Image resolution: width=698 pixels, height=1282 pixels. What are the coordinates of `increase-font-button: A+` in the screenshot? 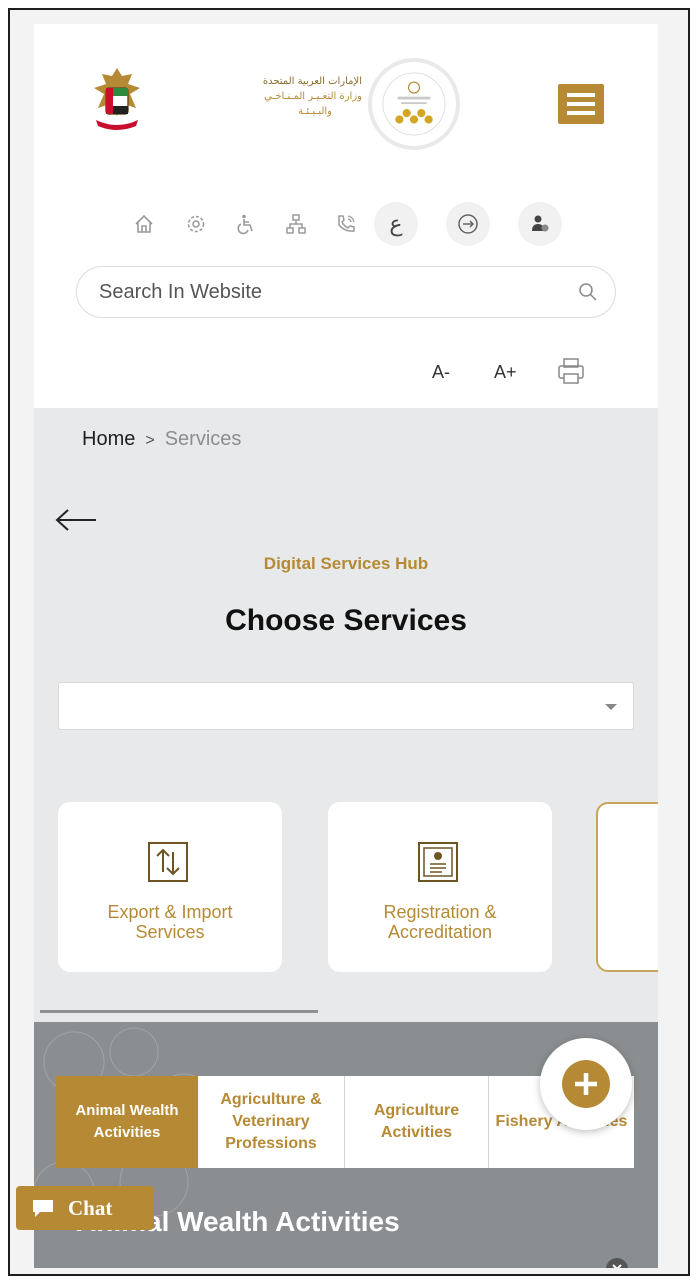 It's located at (505, 372).